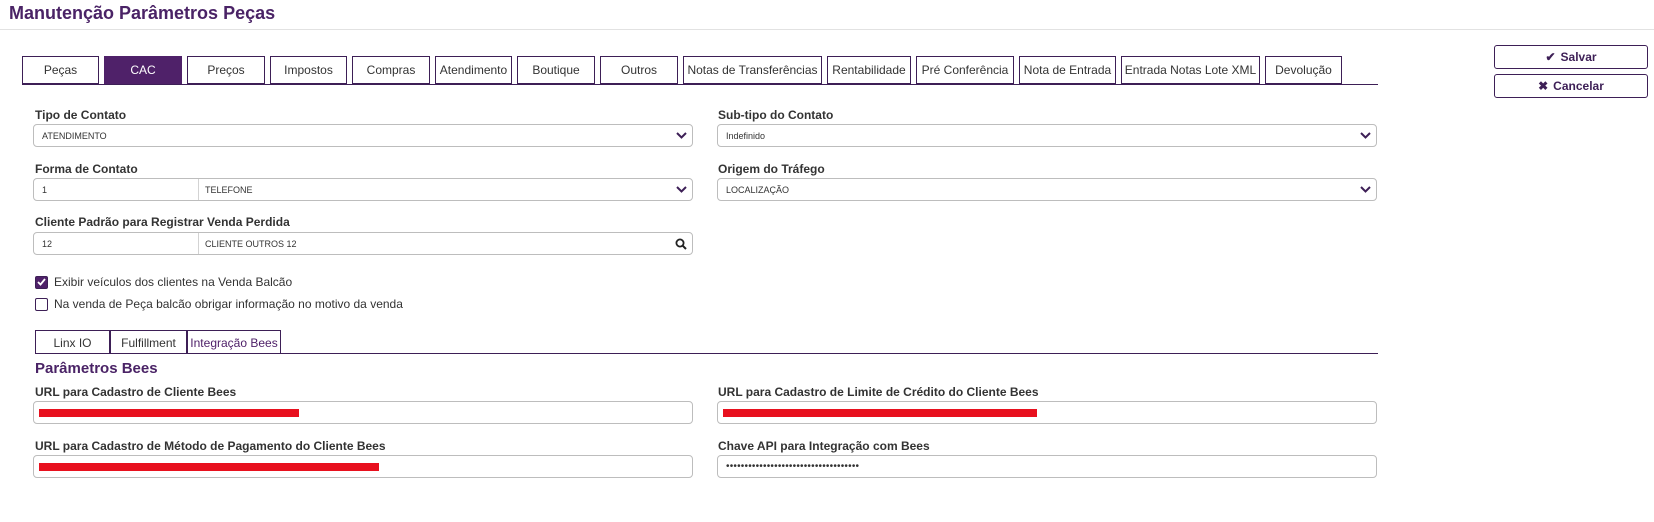 This screenshot has width=1654, height=522. I want to click on tab-nota-entrada: Nota de Entrada, so click(1067, 70).